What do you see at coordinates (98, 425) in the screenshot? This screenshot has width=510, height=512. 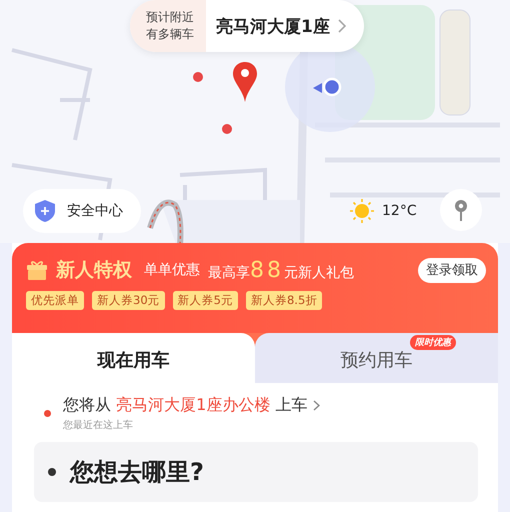 I see `pickup-note: 您最近在这上车` at bounding box center [98, 425].